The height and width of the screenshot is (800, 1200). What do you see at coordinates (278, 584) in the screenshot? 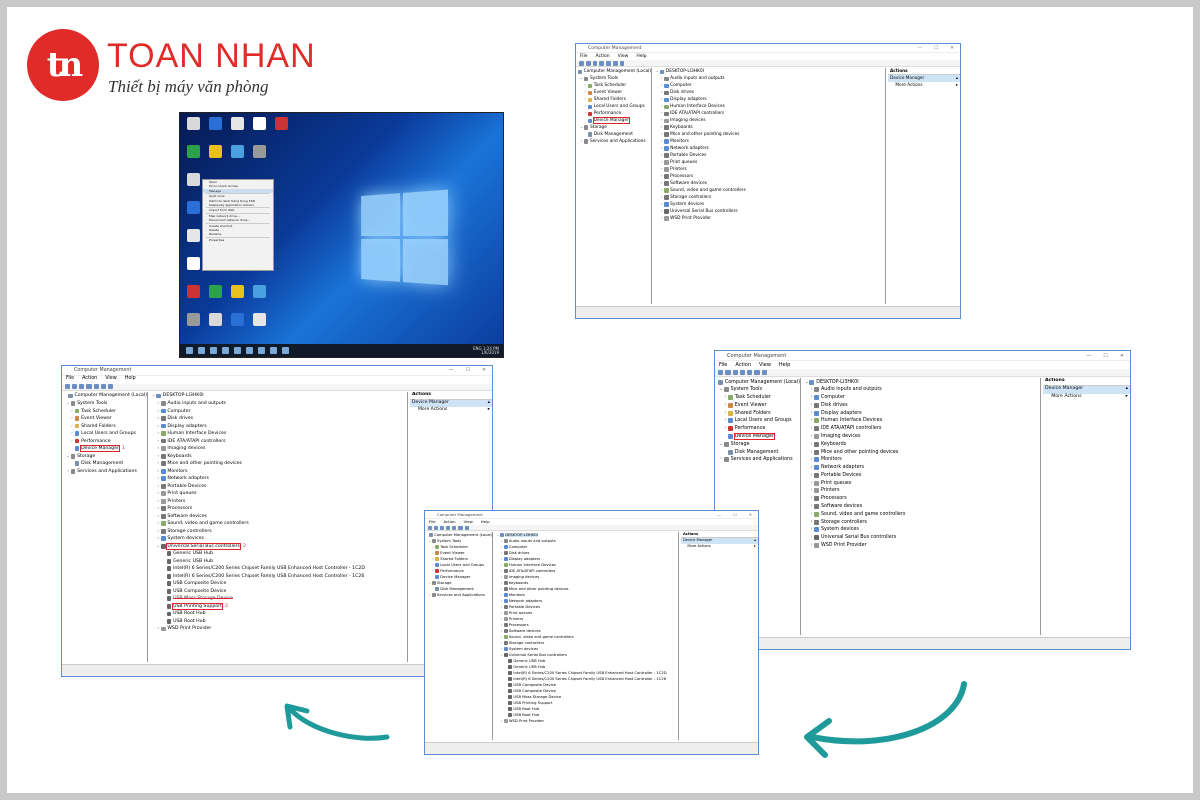
I see `usb-device-item: USB Composite Device` at bounding box center [278, 584].